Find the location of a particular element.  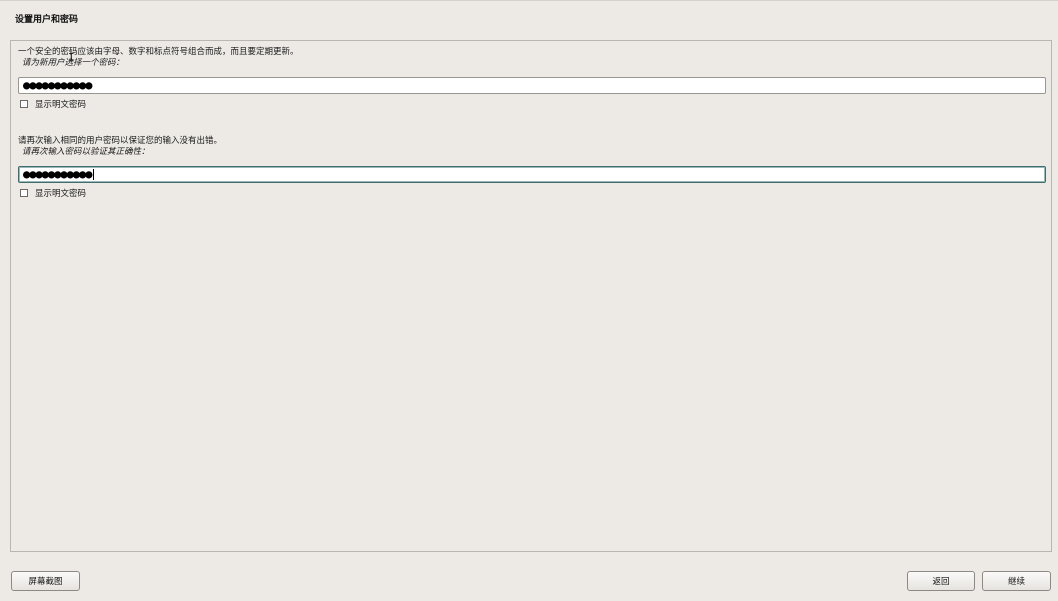

text-caret is located at coordinates (94, 174).